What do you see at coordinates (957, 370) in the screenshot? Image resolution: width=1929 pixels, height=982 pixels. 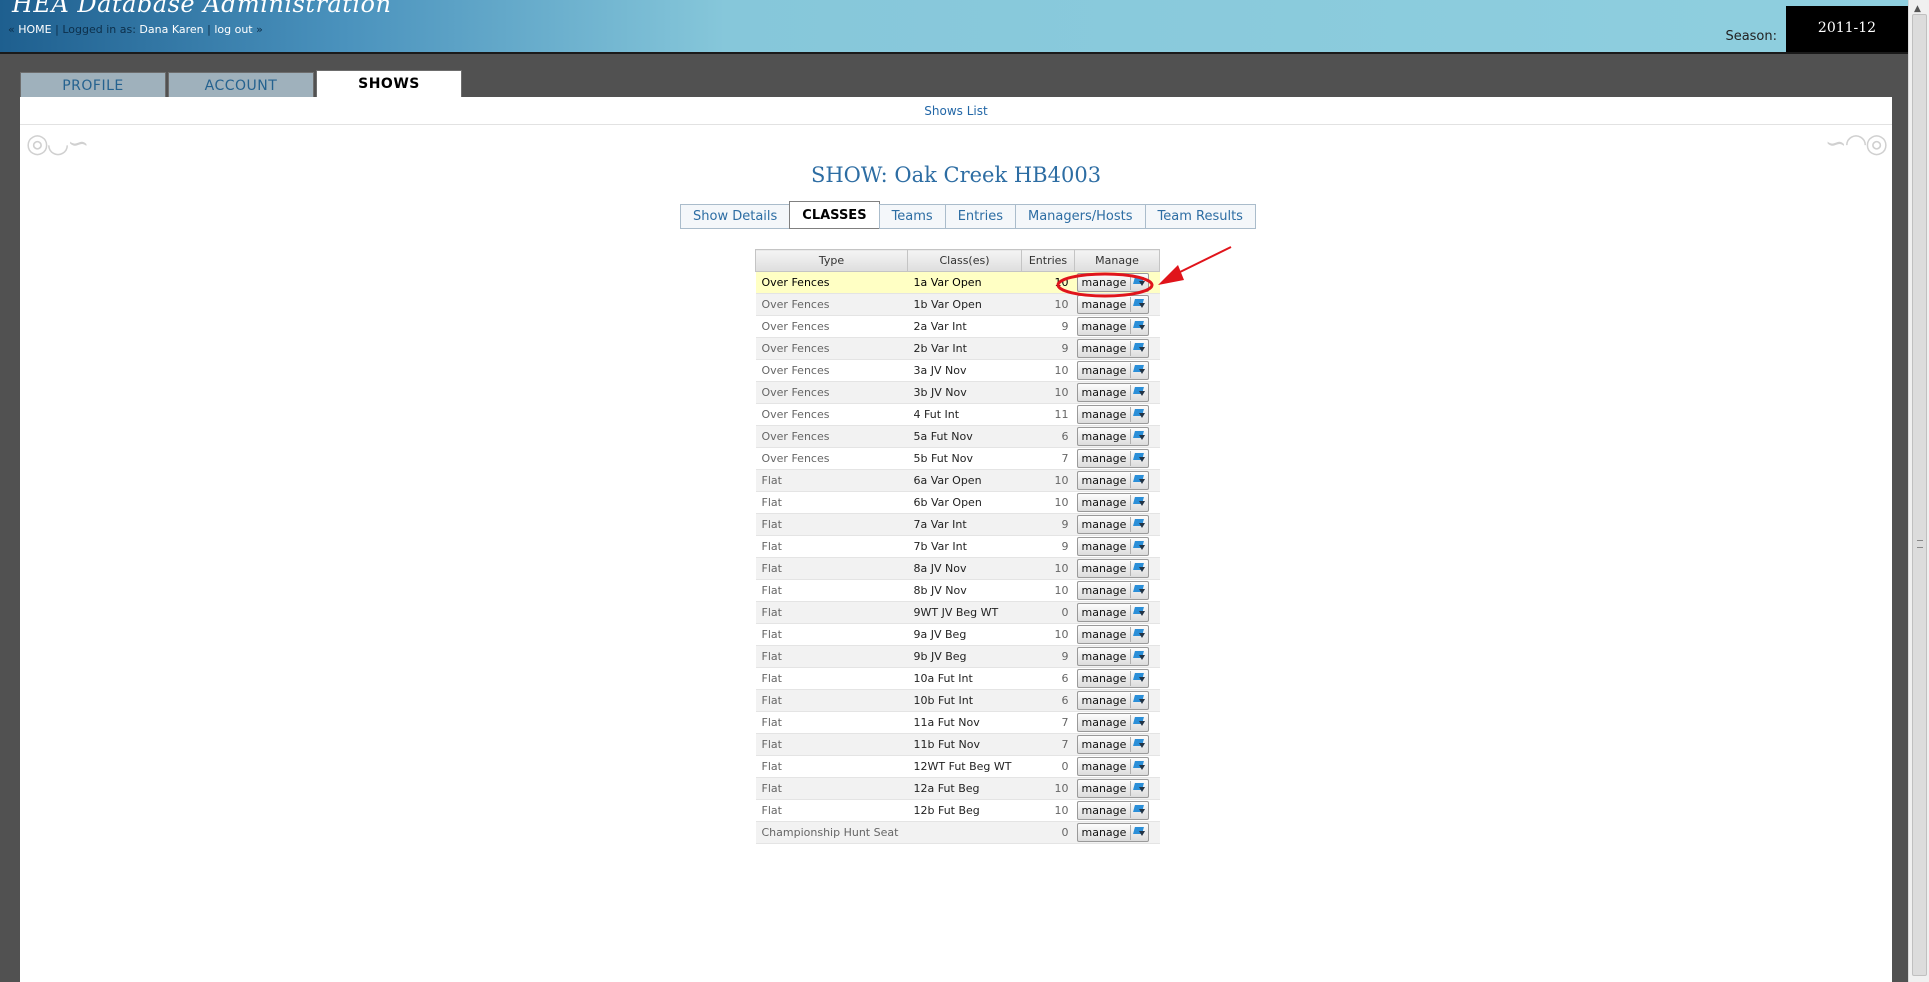 I see `table-row: Over Fences 3a JV Nov 10 manage` at bounding box center [957, 370].